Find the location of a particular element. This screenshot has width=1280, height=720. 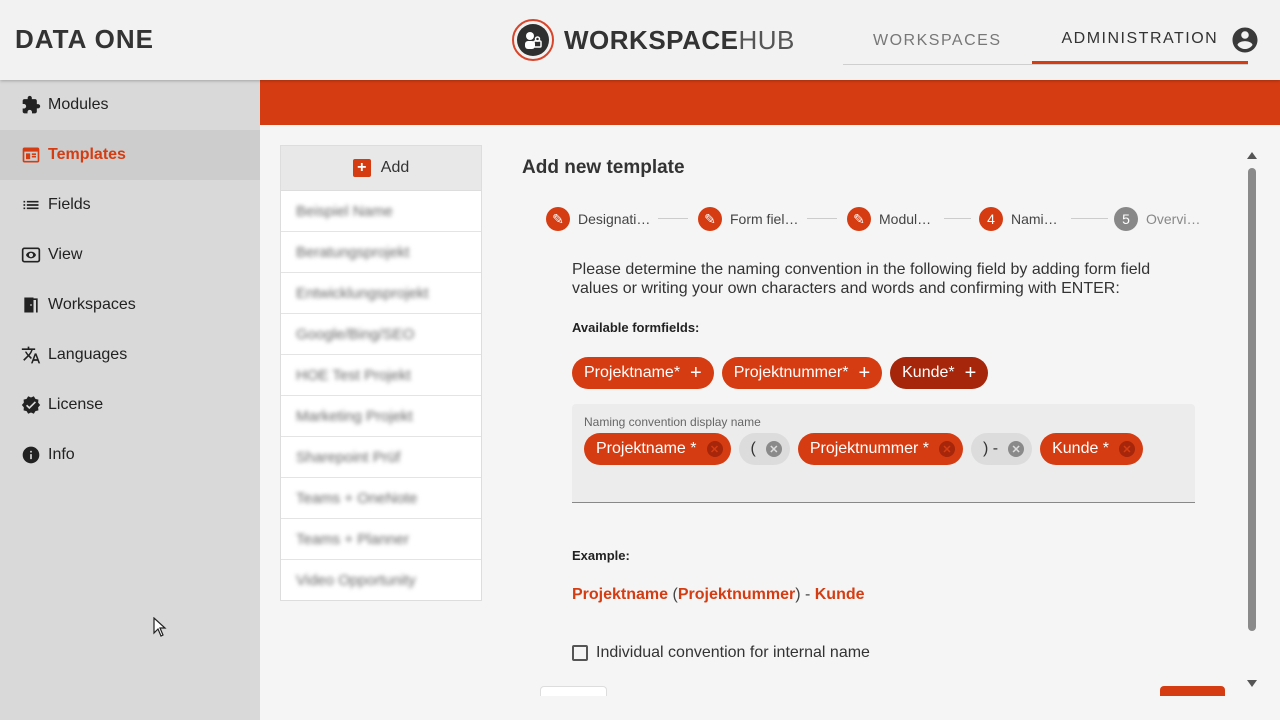

door-icon is located at coordinates (31, 305).